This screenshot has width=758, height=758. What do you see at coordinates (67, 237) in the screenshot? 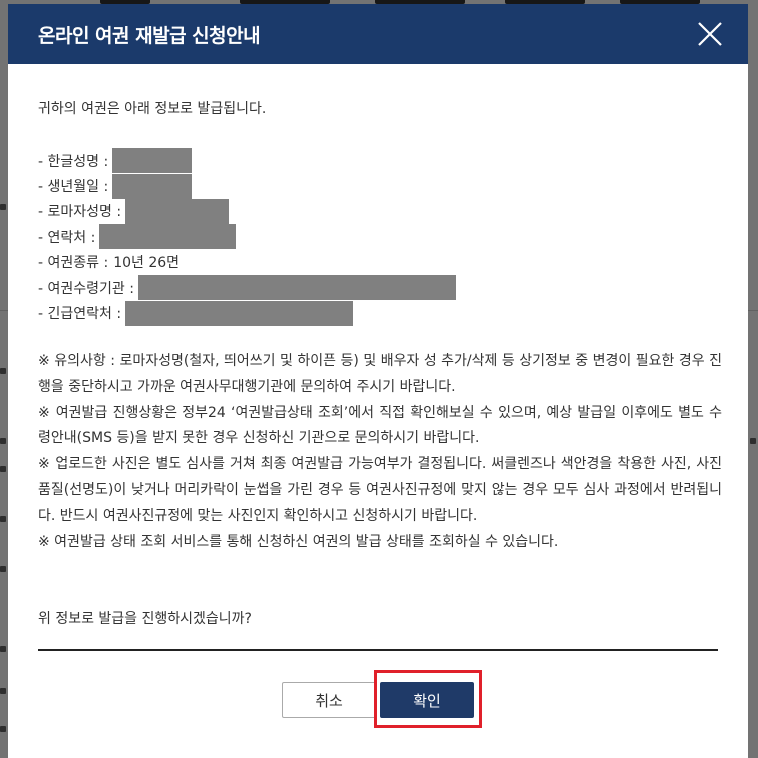
I see `field-label: - 연락처 :` at bounding box center [67, 237].